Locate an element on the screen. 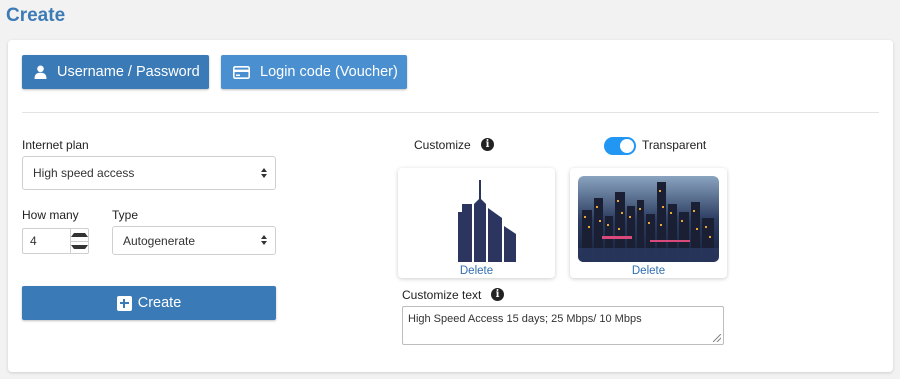 The image size is (900, 379). background-image-card: Delete is located at coordinates (648, 223).